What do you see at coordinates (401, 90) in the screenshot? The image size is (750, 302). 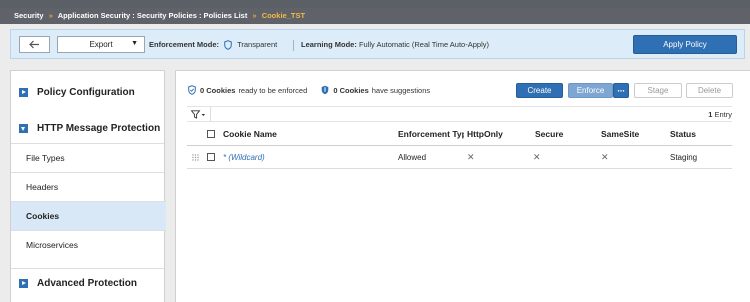 I see `stat-text: have suggestions` at bounding box center [401, 90].